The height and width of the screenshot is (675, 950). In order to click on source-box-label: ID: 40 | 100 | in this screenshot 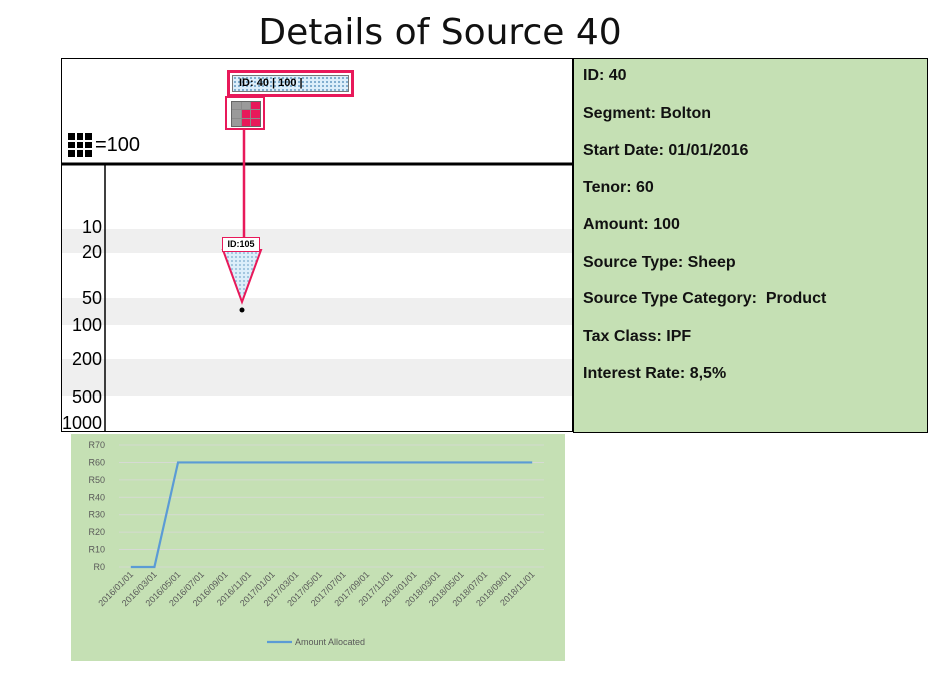, I will do `click(271, 83)`.